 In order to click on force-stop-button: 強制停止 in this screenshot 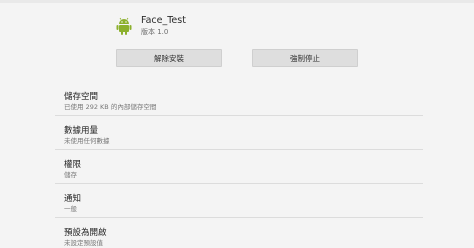, I will do `click(305, 58)`.